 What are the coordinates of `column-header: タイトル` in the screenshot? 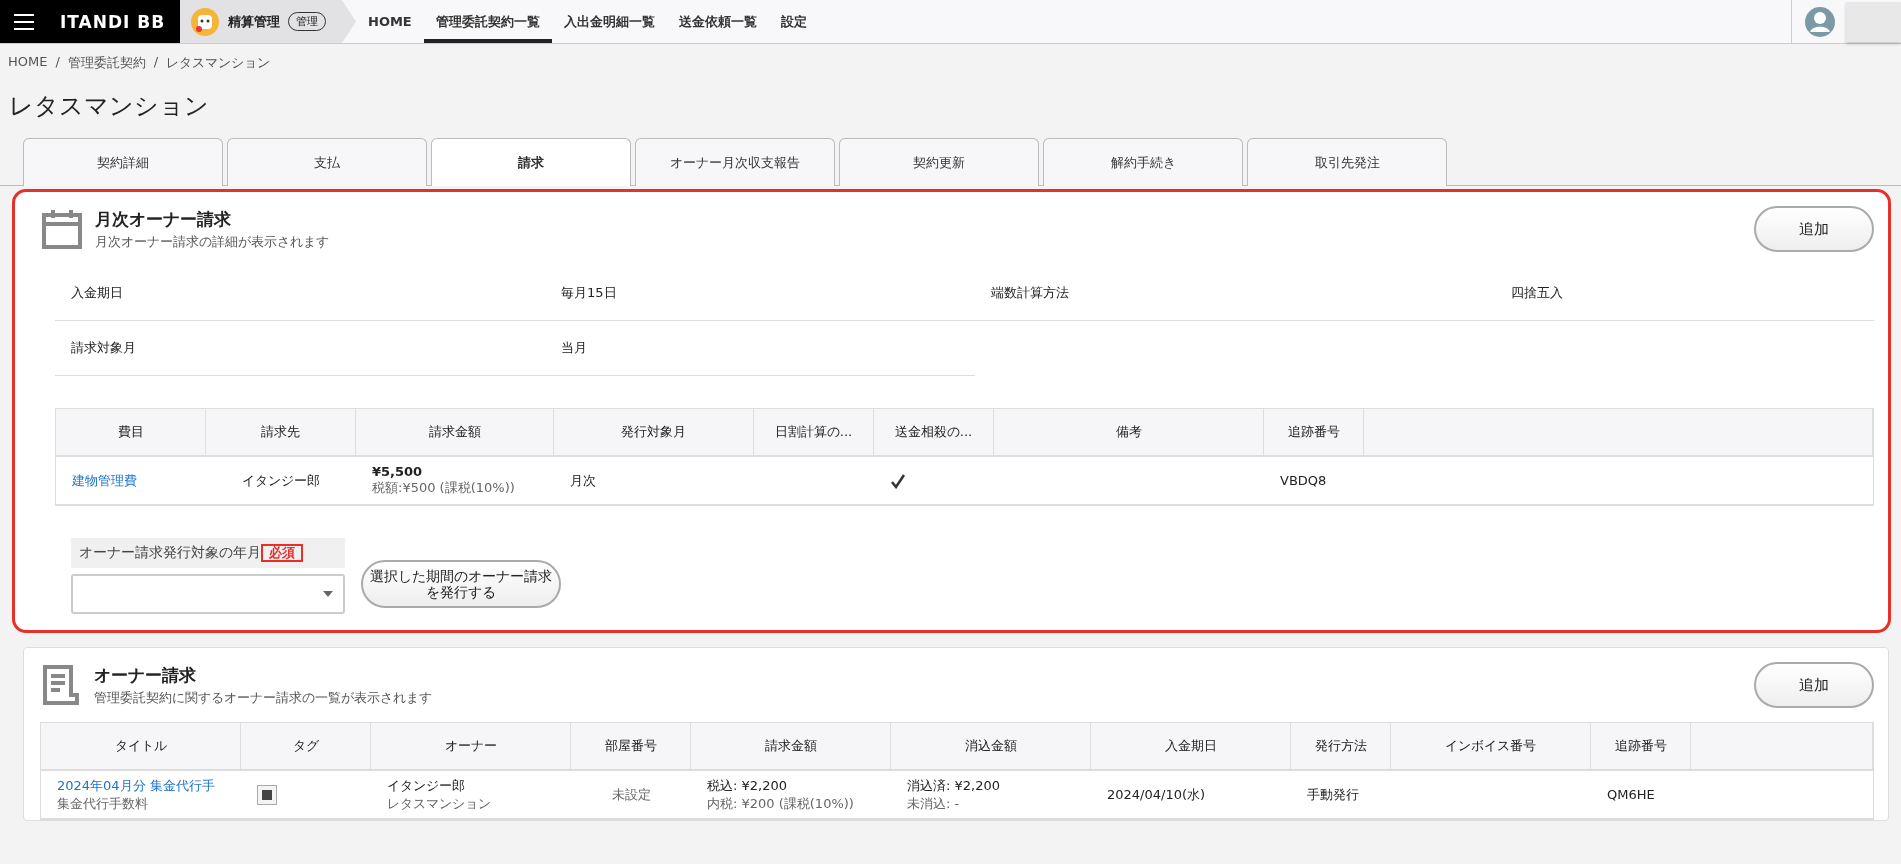 It's located at (141, 747).